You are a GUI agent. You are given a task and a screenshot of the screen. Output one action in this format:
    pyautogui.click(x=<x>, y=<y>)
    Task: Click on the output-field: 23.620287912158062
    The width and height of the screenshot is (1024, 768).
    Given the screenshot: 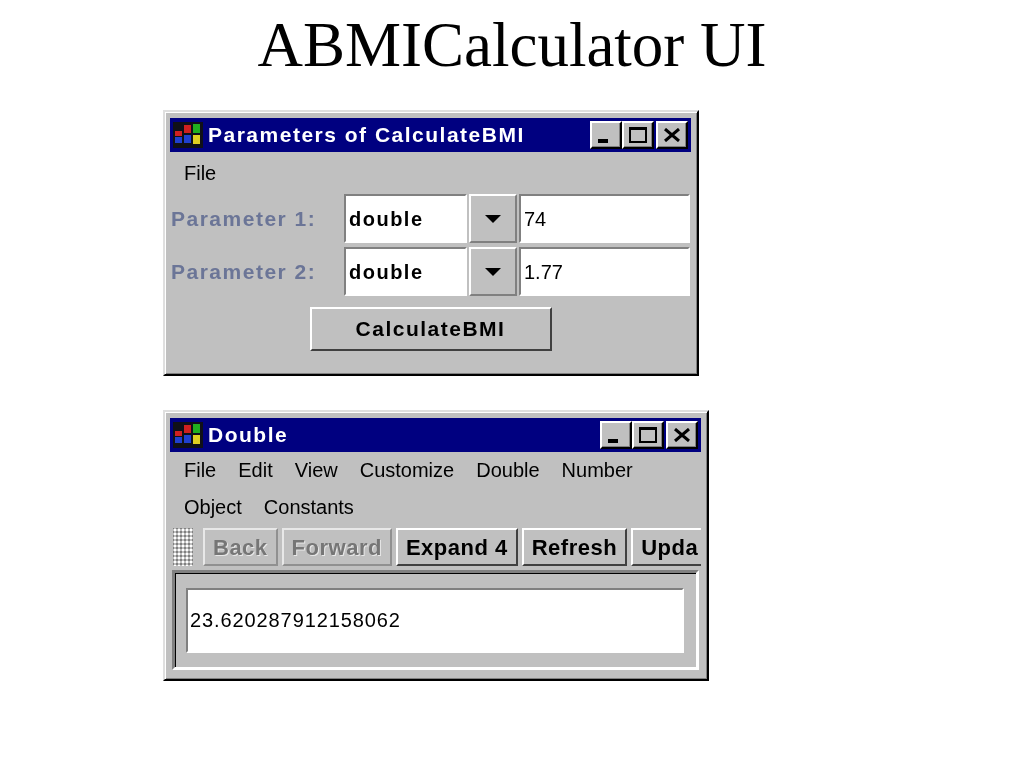 What is the action you would take?
    pyautogui.click(x=435, y=620)
    